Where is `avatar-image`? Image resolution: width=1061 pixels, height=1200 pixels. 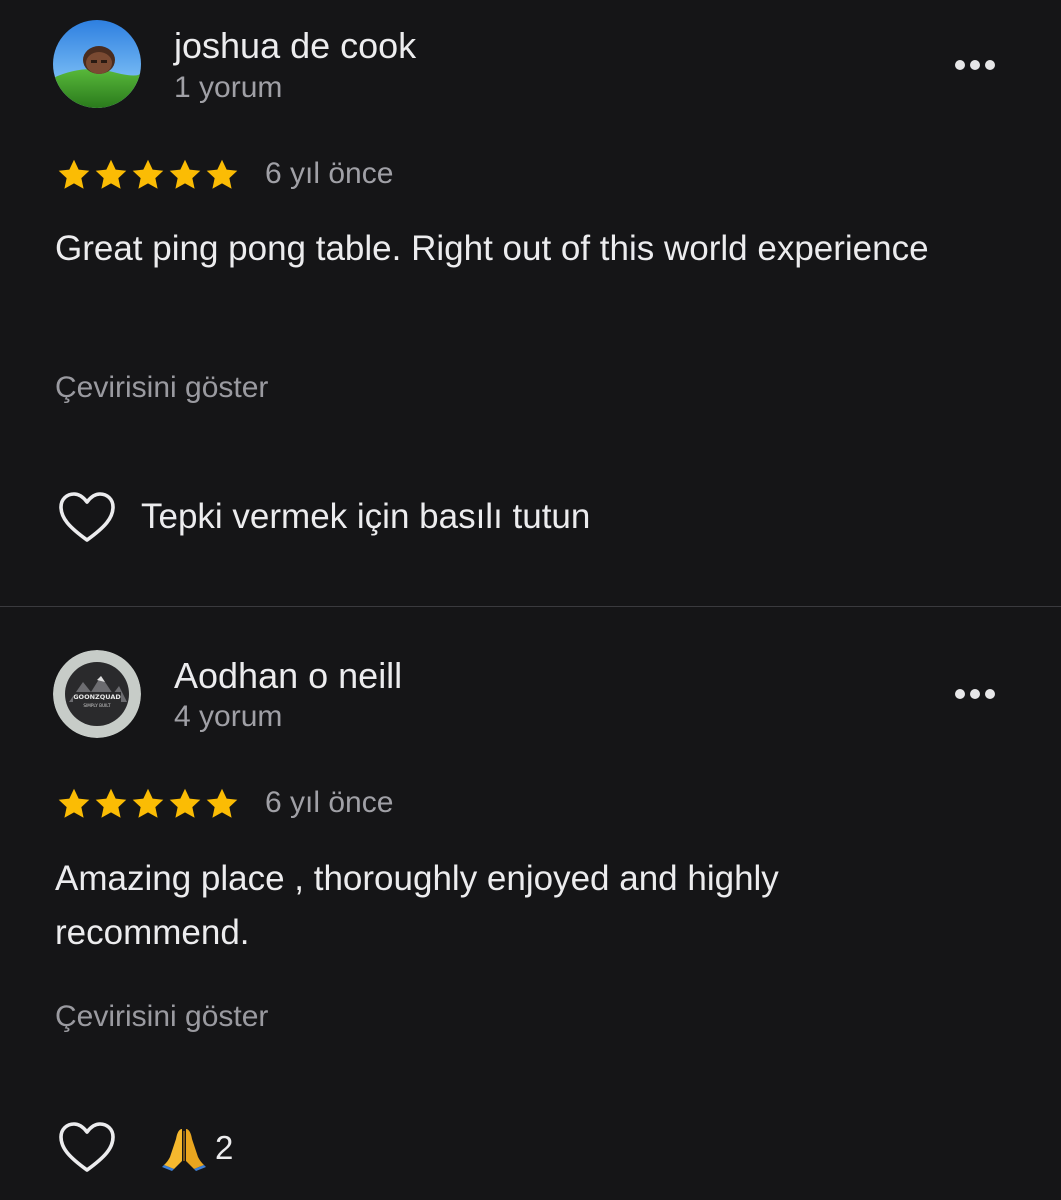
avatar-image is located at coordinates (97, 64).